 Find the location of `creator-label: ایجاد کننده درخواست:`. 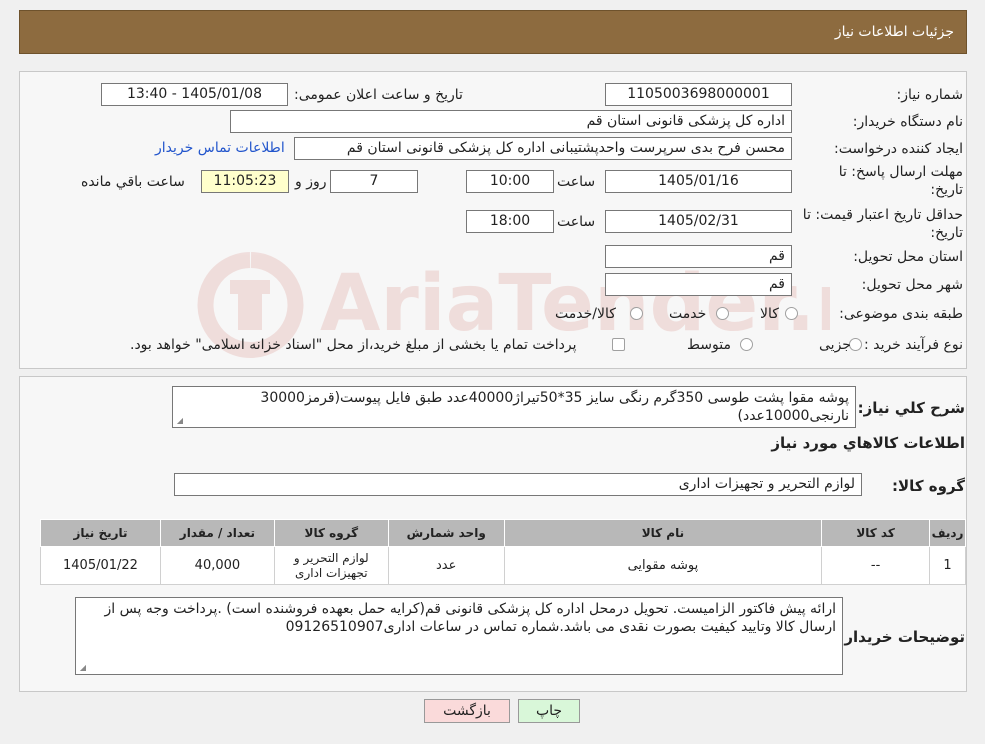

creator-label: ایجاد کننده درخواست: is located at coordinates (898, 149).